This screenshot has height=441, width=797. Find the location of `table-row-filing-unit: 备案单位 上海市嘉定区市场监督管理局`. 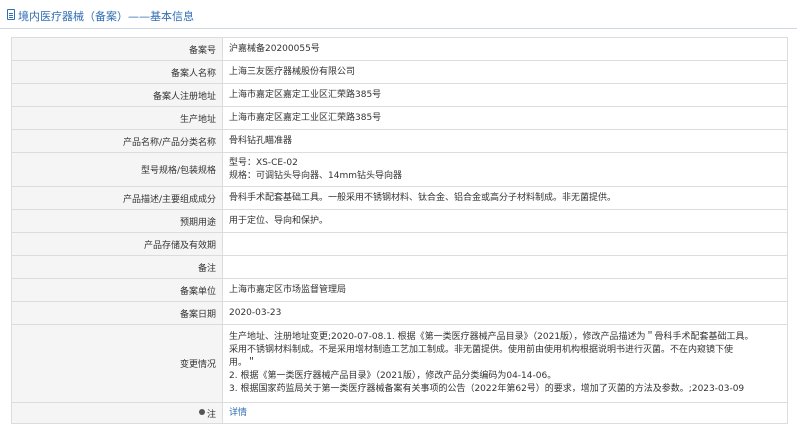

table-row-filing-unit: 备案单位 上海市嘉定区市场监督管理局 is located at coordinates (400, 290).